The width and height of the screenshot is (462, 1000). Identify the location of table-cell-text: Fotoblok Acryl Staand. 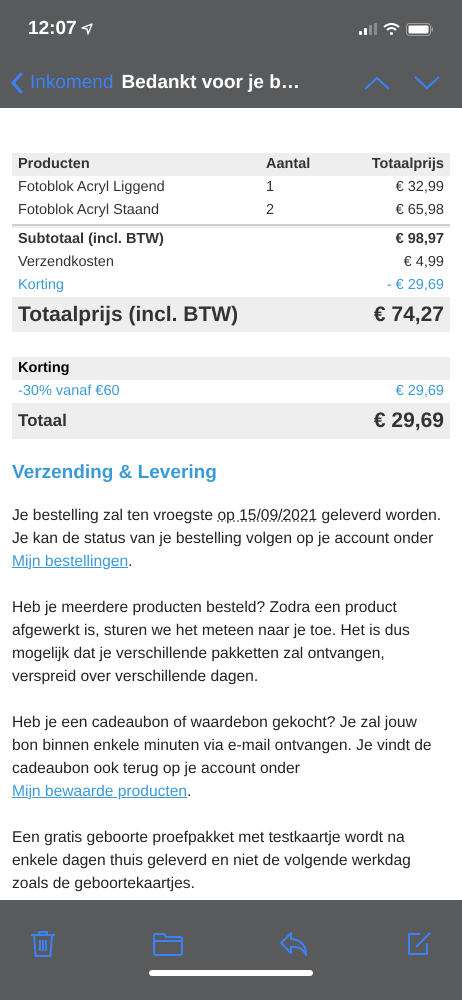
(89, 210).